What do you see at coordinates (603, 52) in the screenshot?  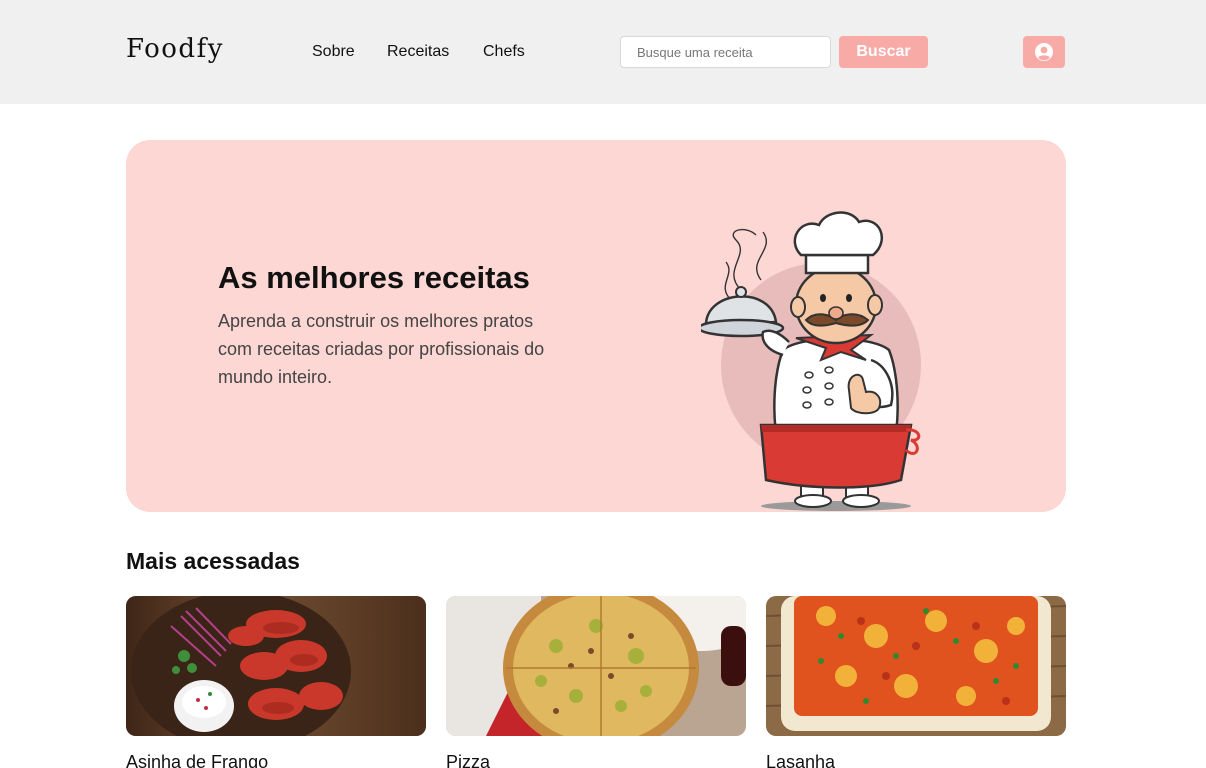 I see `site-header: Foodfy Sobre Receitas Chefs Buscar` at bounding box center [603, 52].